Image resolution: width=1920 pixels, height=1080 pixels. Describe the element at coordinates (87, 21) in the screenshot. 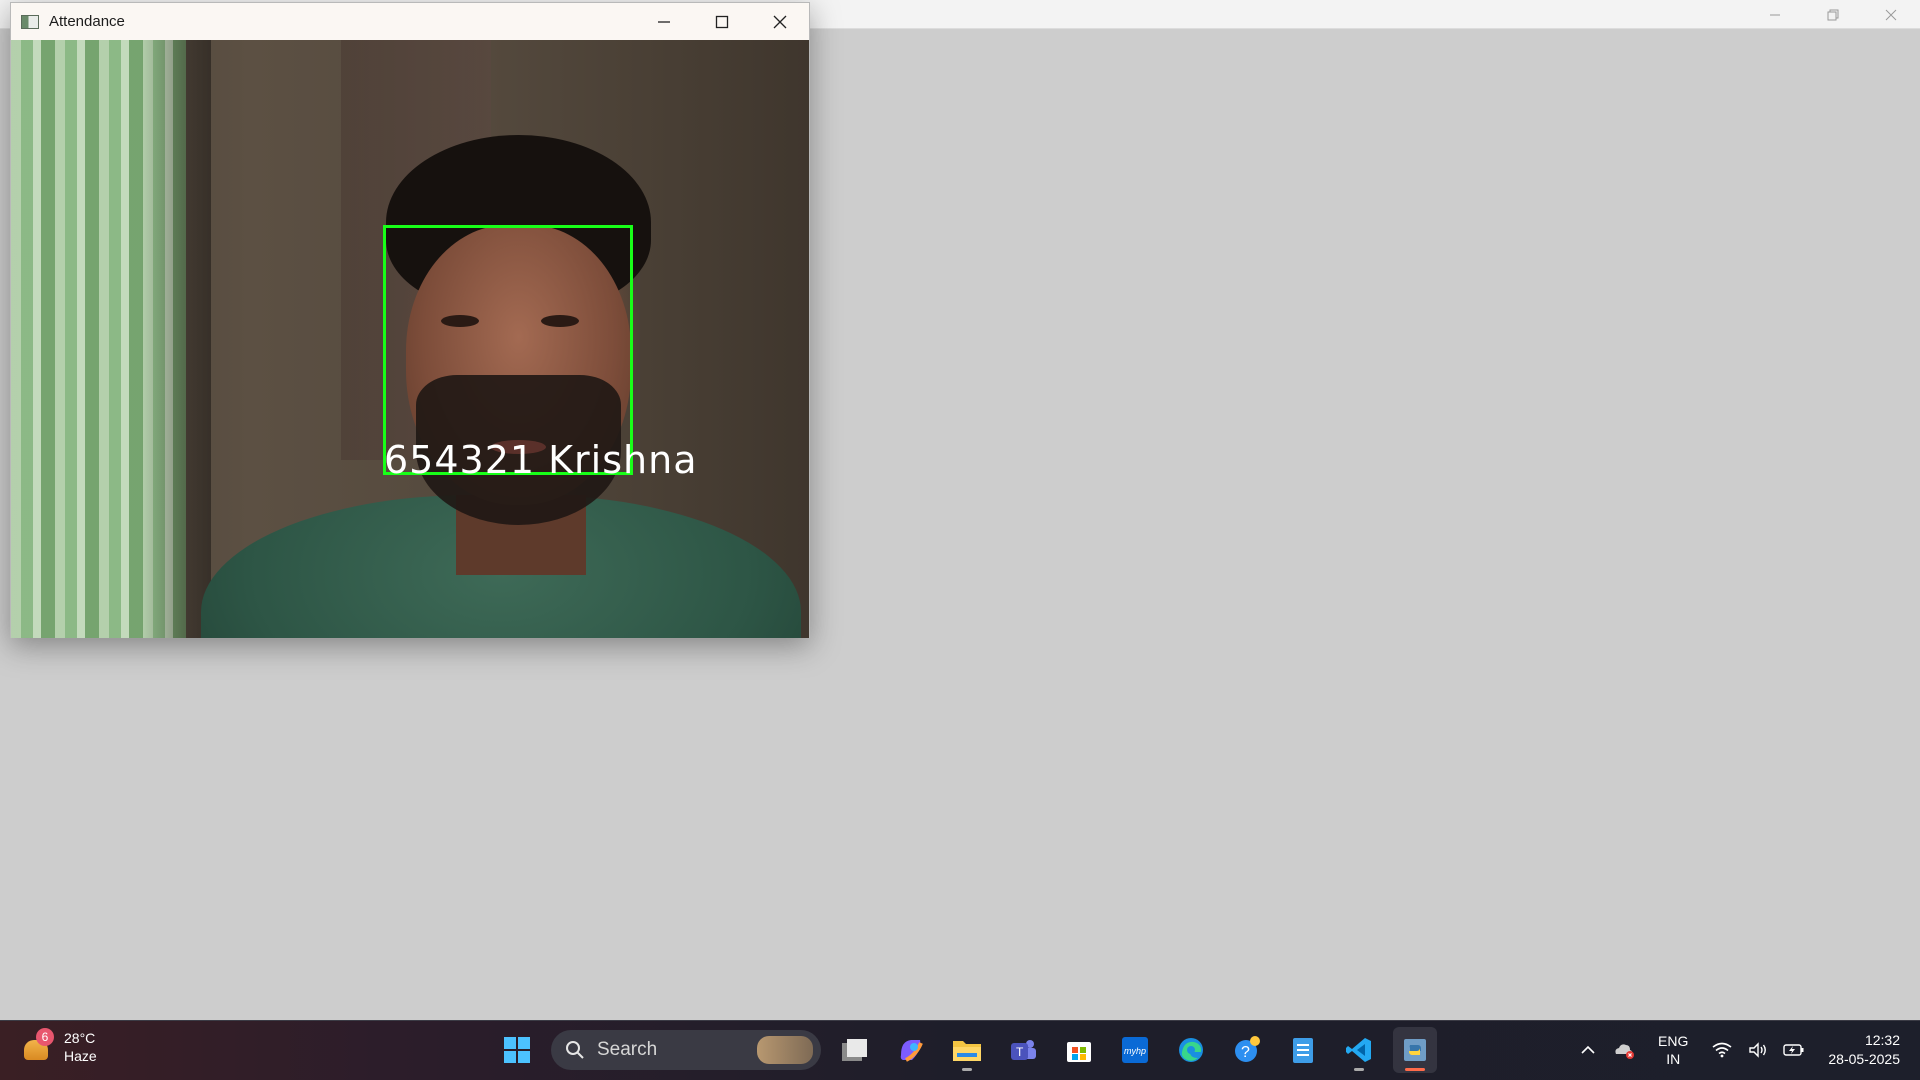

I see `window-title: Attendance` at that location.